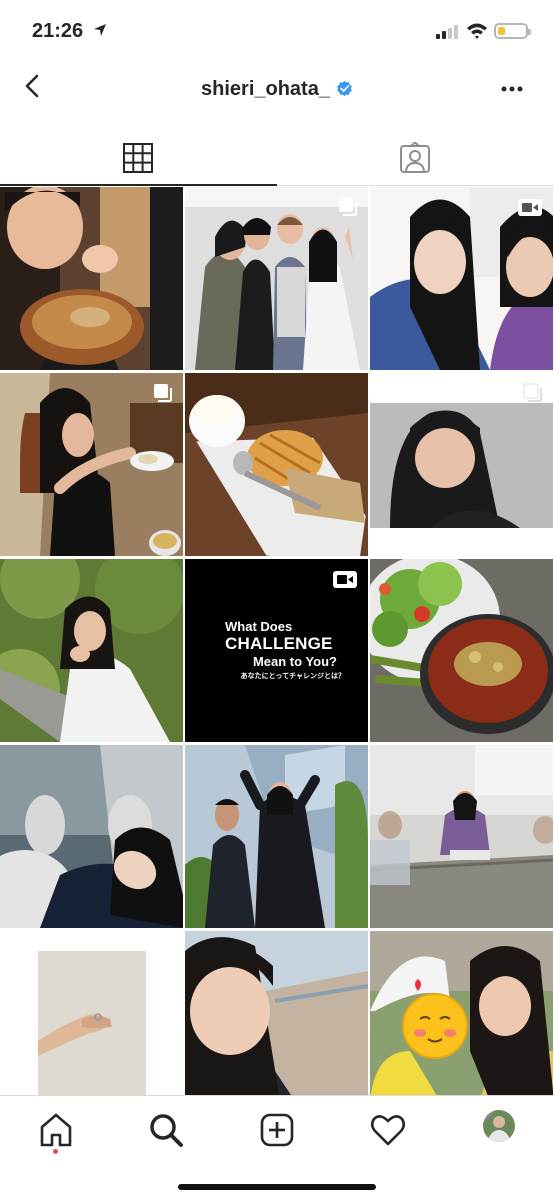 The width and height of the screenshot is (554, 1200). I want to click on new-post-icon, so click(277, 1130).